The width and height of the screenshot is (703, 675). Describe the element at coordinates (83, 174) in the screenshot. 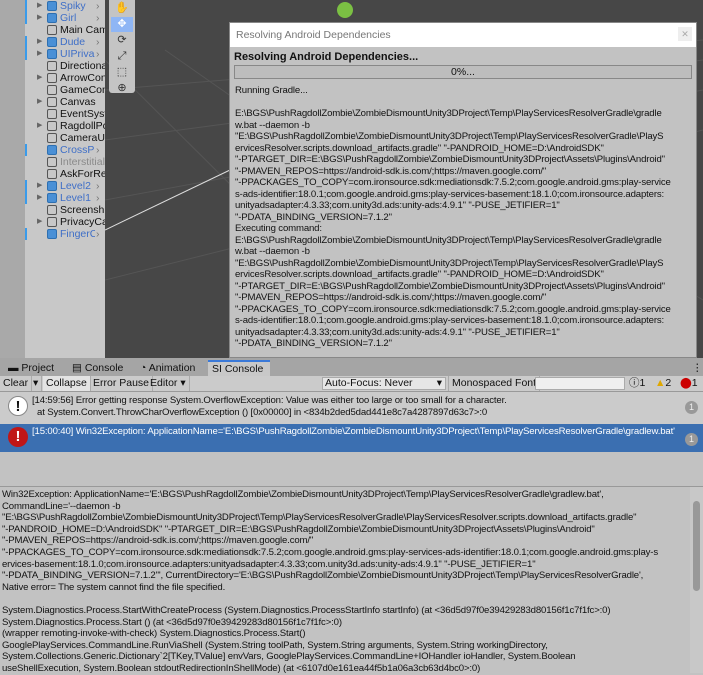

I see `hierarchy-item-label: AskForRe` at that location.